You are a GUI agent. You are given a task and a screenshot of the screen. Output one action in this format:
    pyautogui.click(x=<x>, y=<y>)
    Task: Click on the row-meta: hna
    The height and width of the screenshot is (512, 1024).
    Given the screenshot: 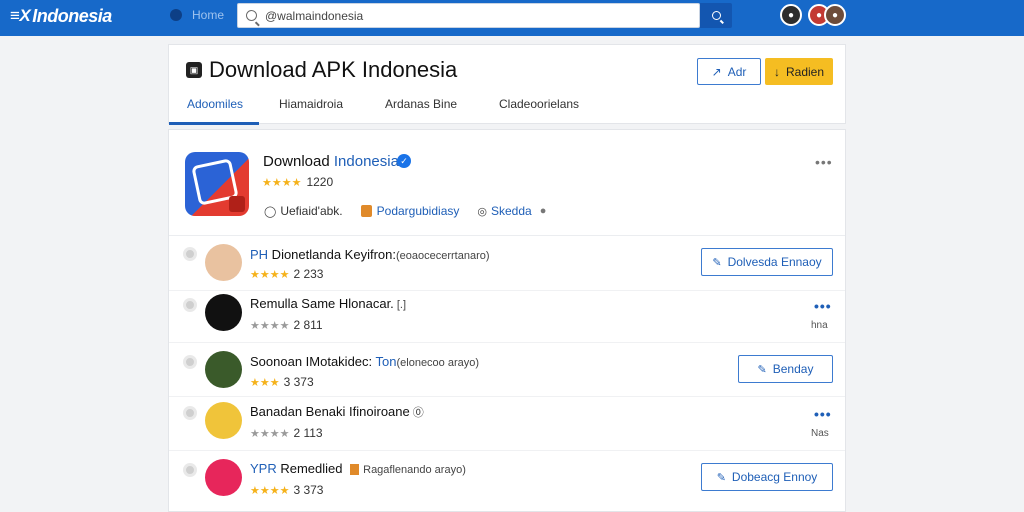 What is the action you would take?
    pyautogui.click(x=819, y=325)
    